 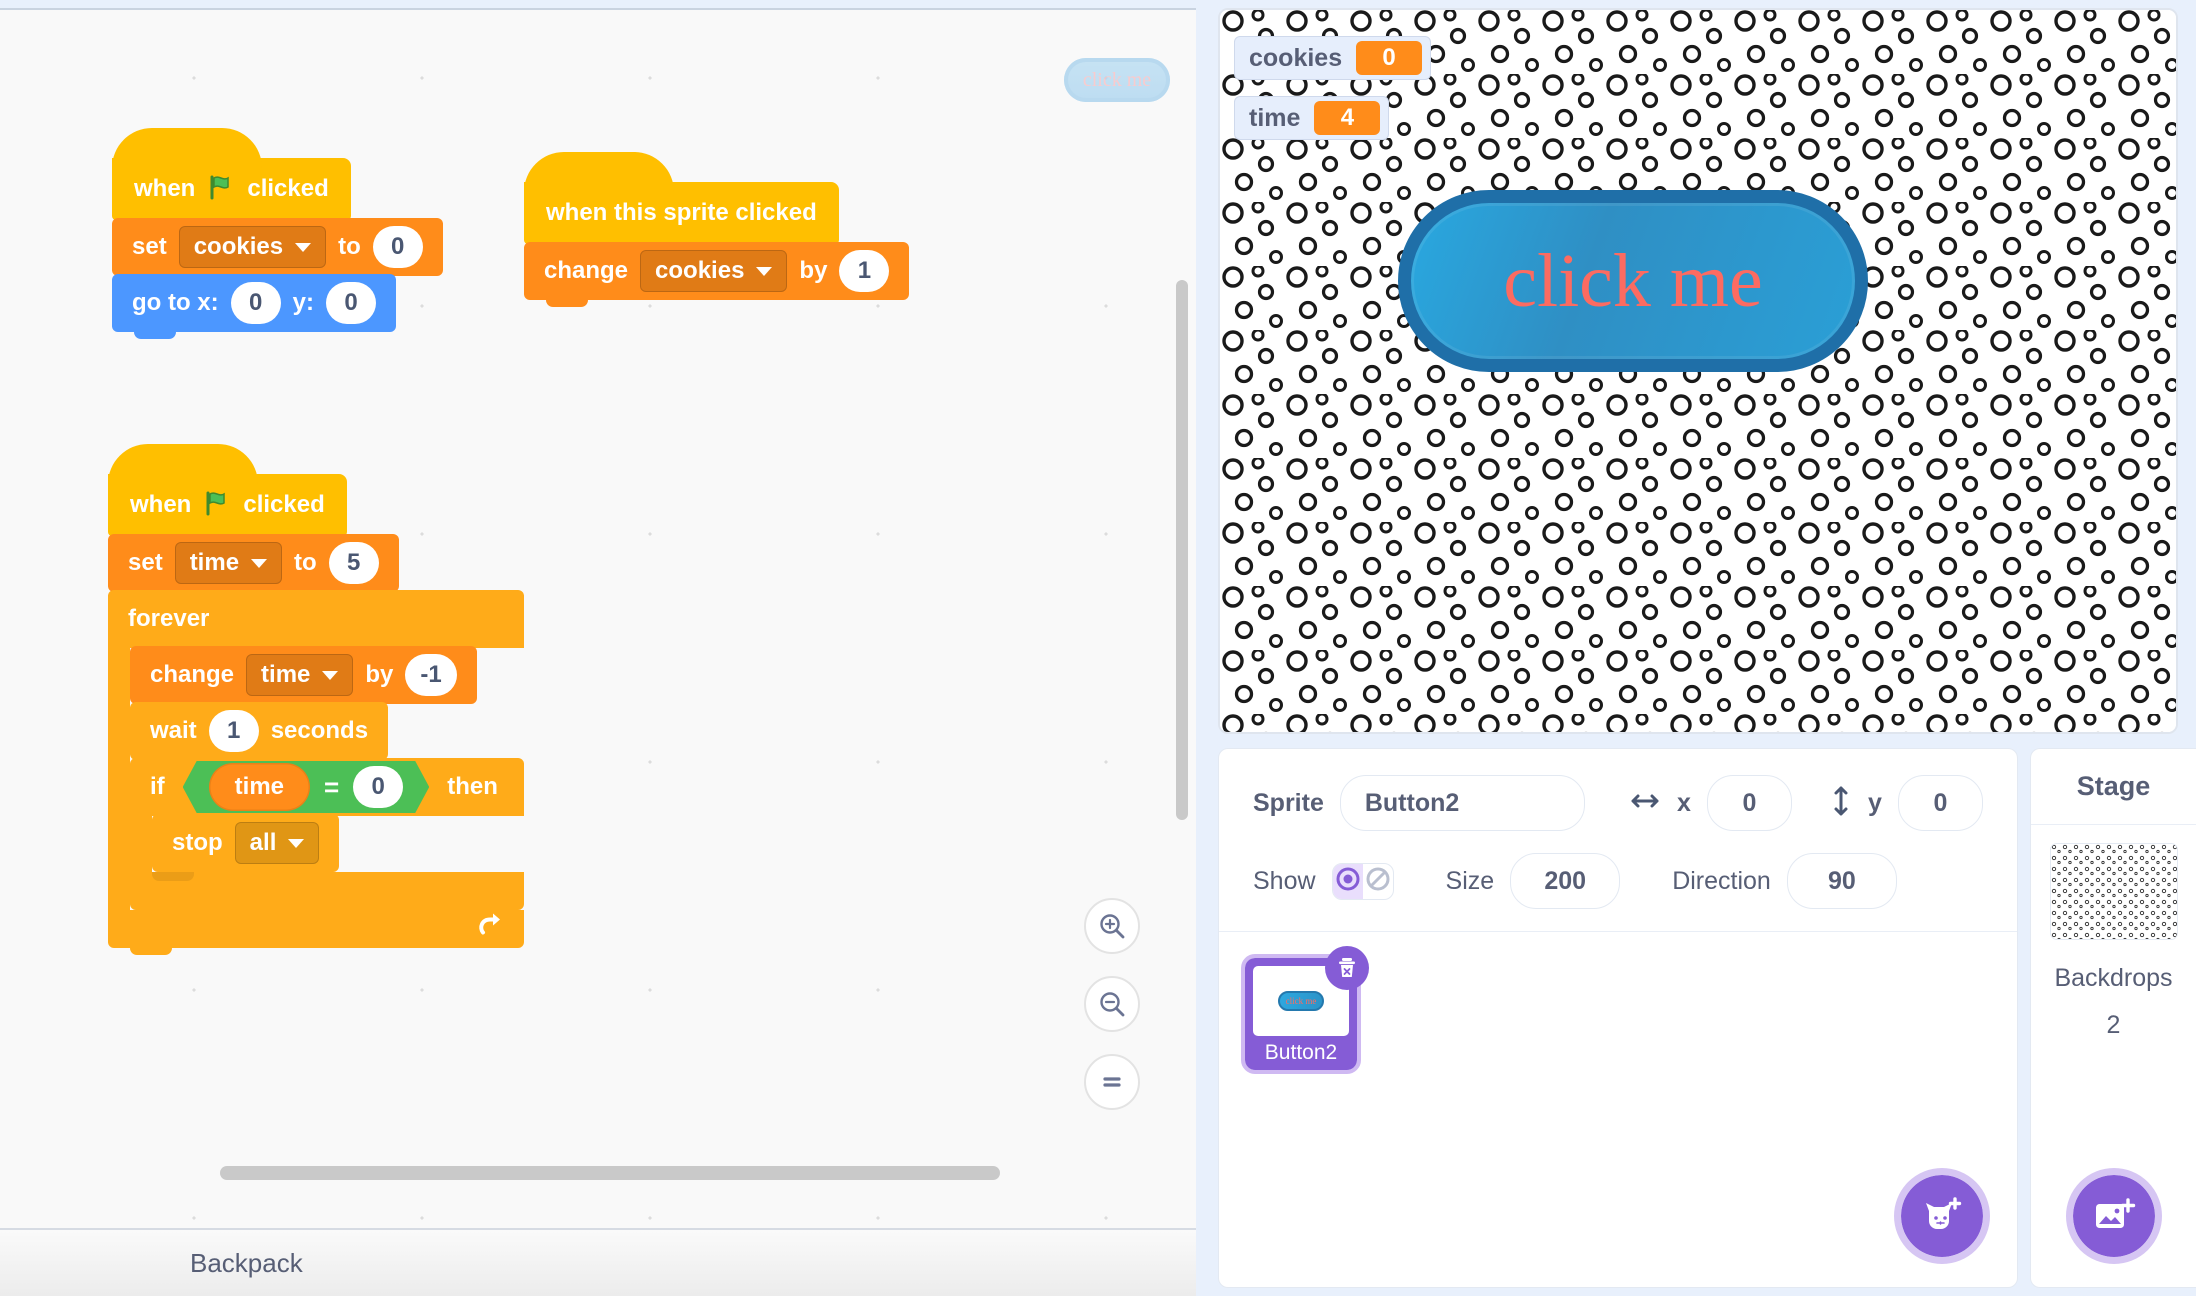 What do you see at coordinates (1312, 118) in the screenshot?
I see `variable-monitor-time: time 4` at bounding box center [1312, 118].